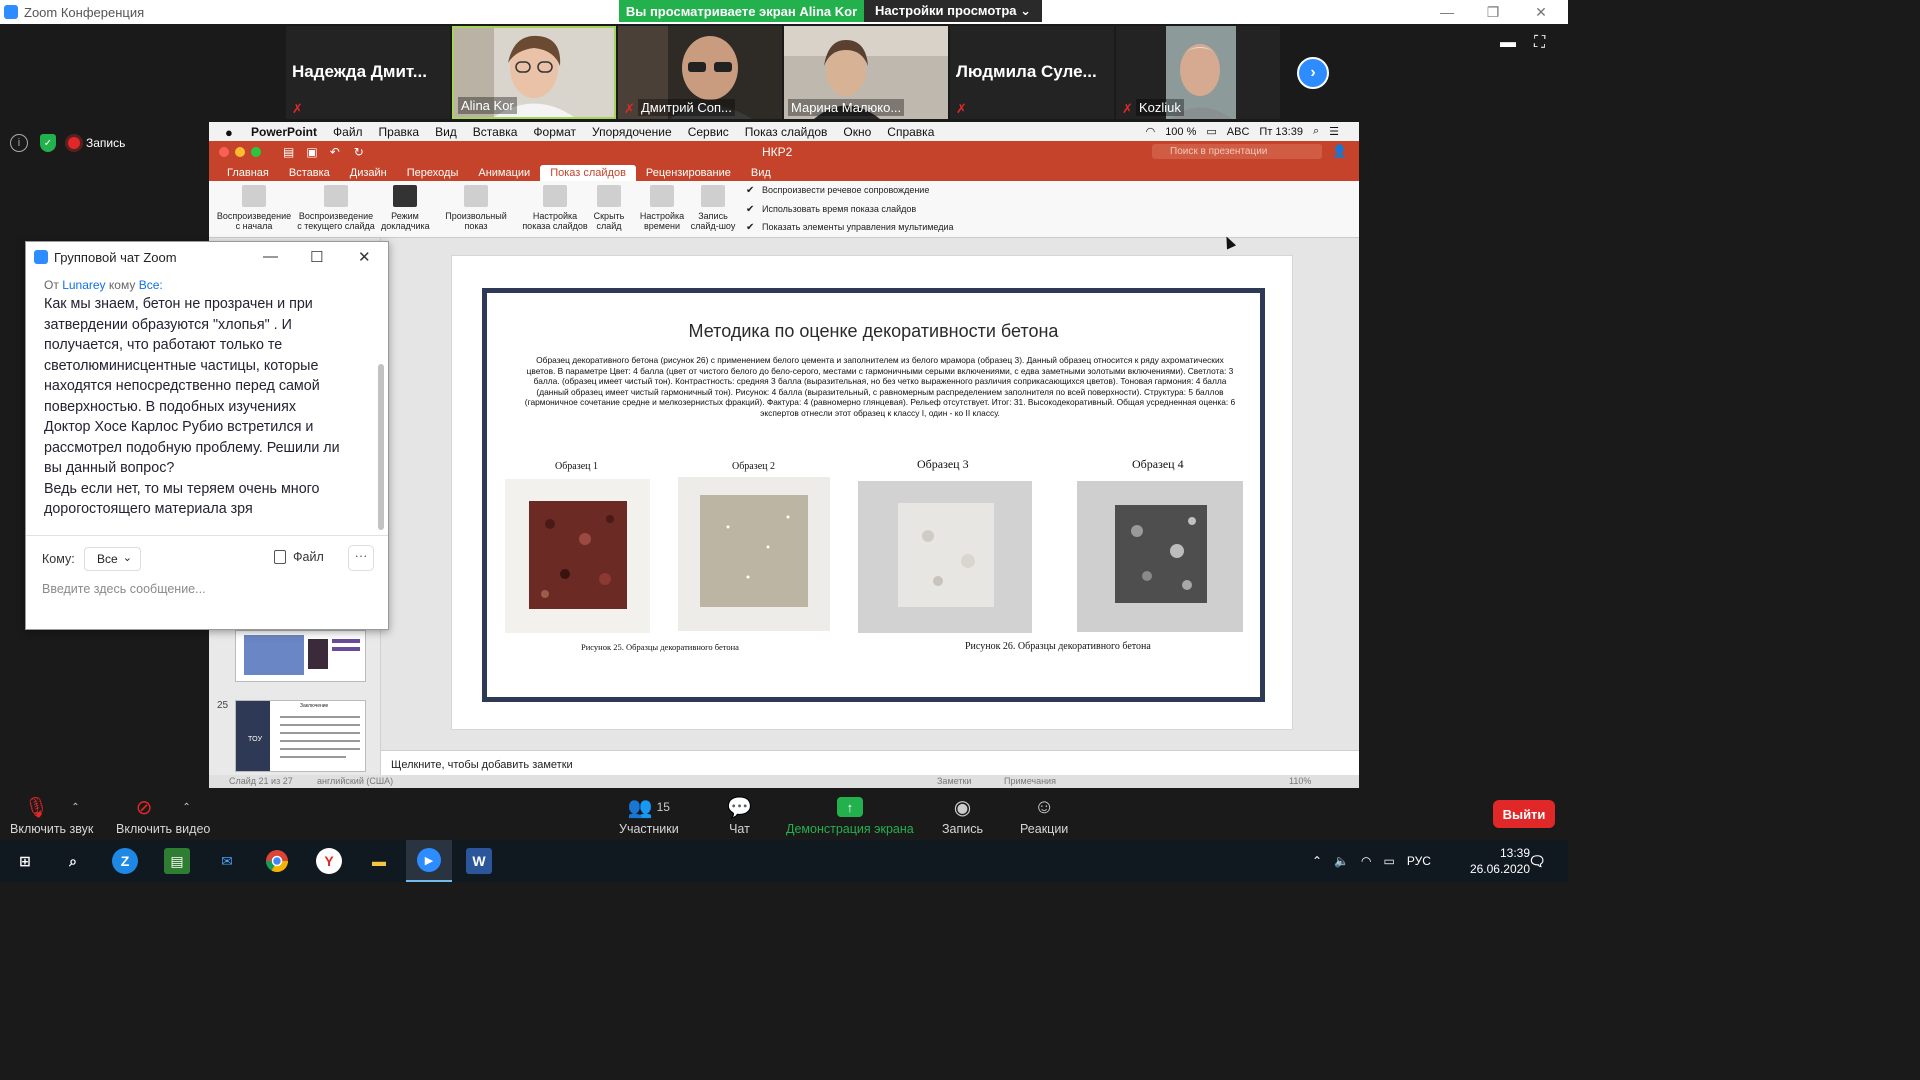  I want to click on recipient-name: Все:, so click(151, 285).